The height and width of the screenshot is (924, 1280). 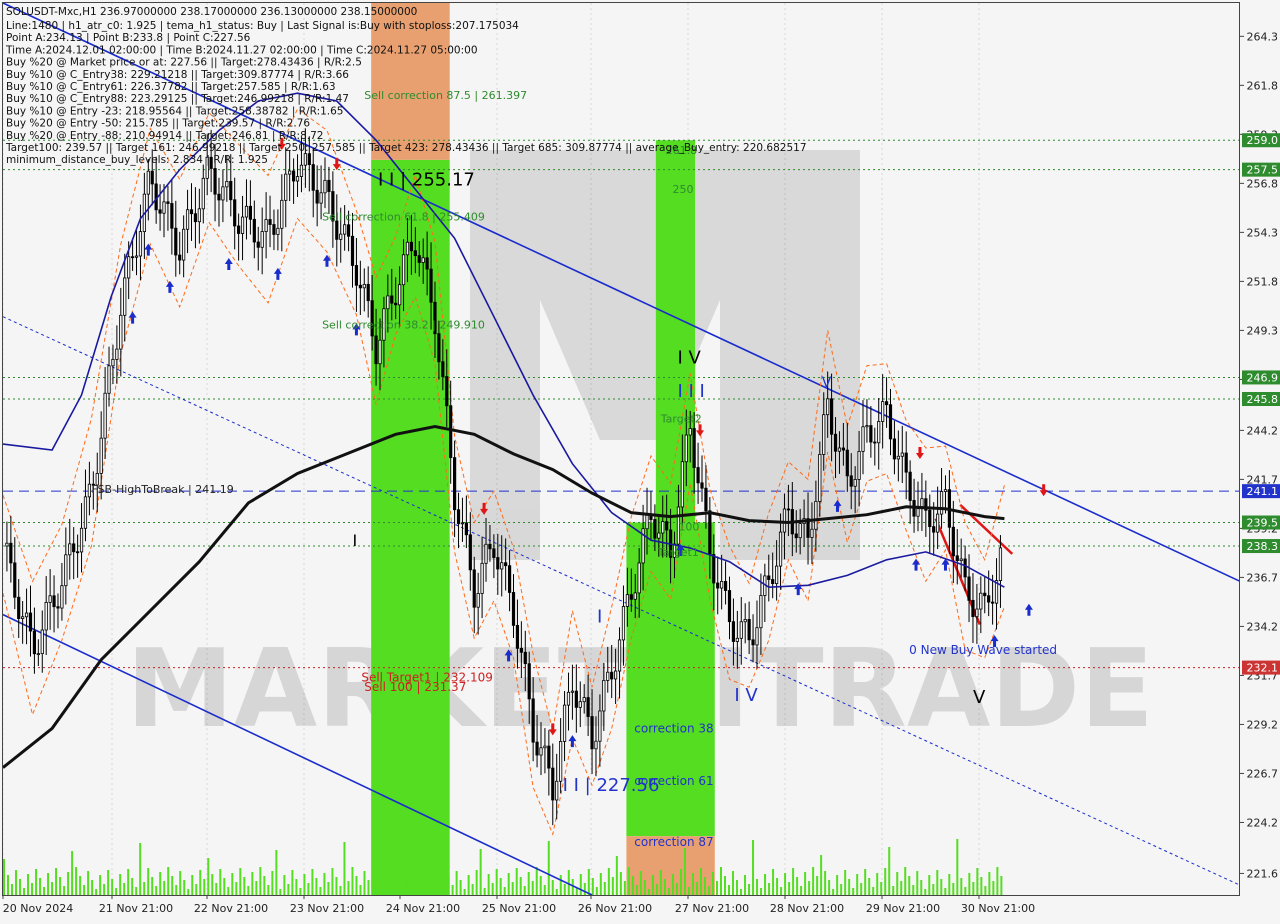 I want to click on chart-annotation: correction 38, so click(x=673, y=728).